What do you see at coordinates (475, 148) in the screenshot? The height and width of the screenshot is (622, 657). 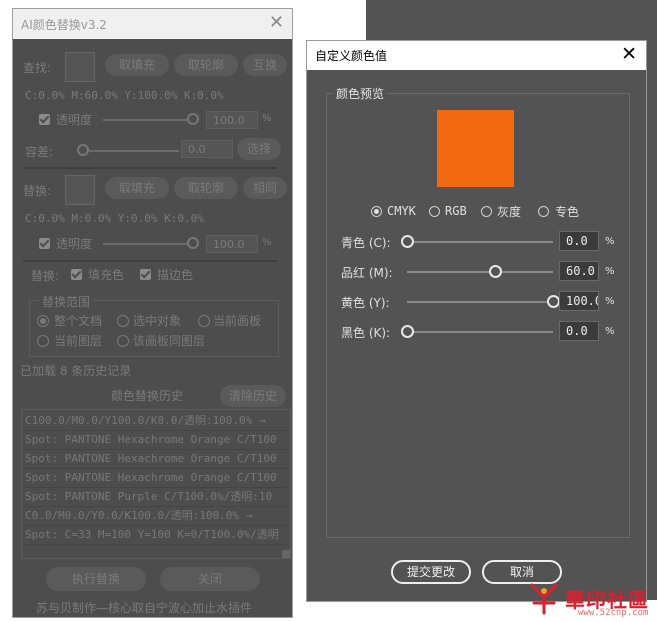 I see `color-preview-swatch` at bounding box center [475, 148].